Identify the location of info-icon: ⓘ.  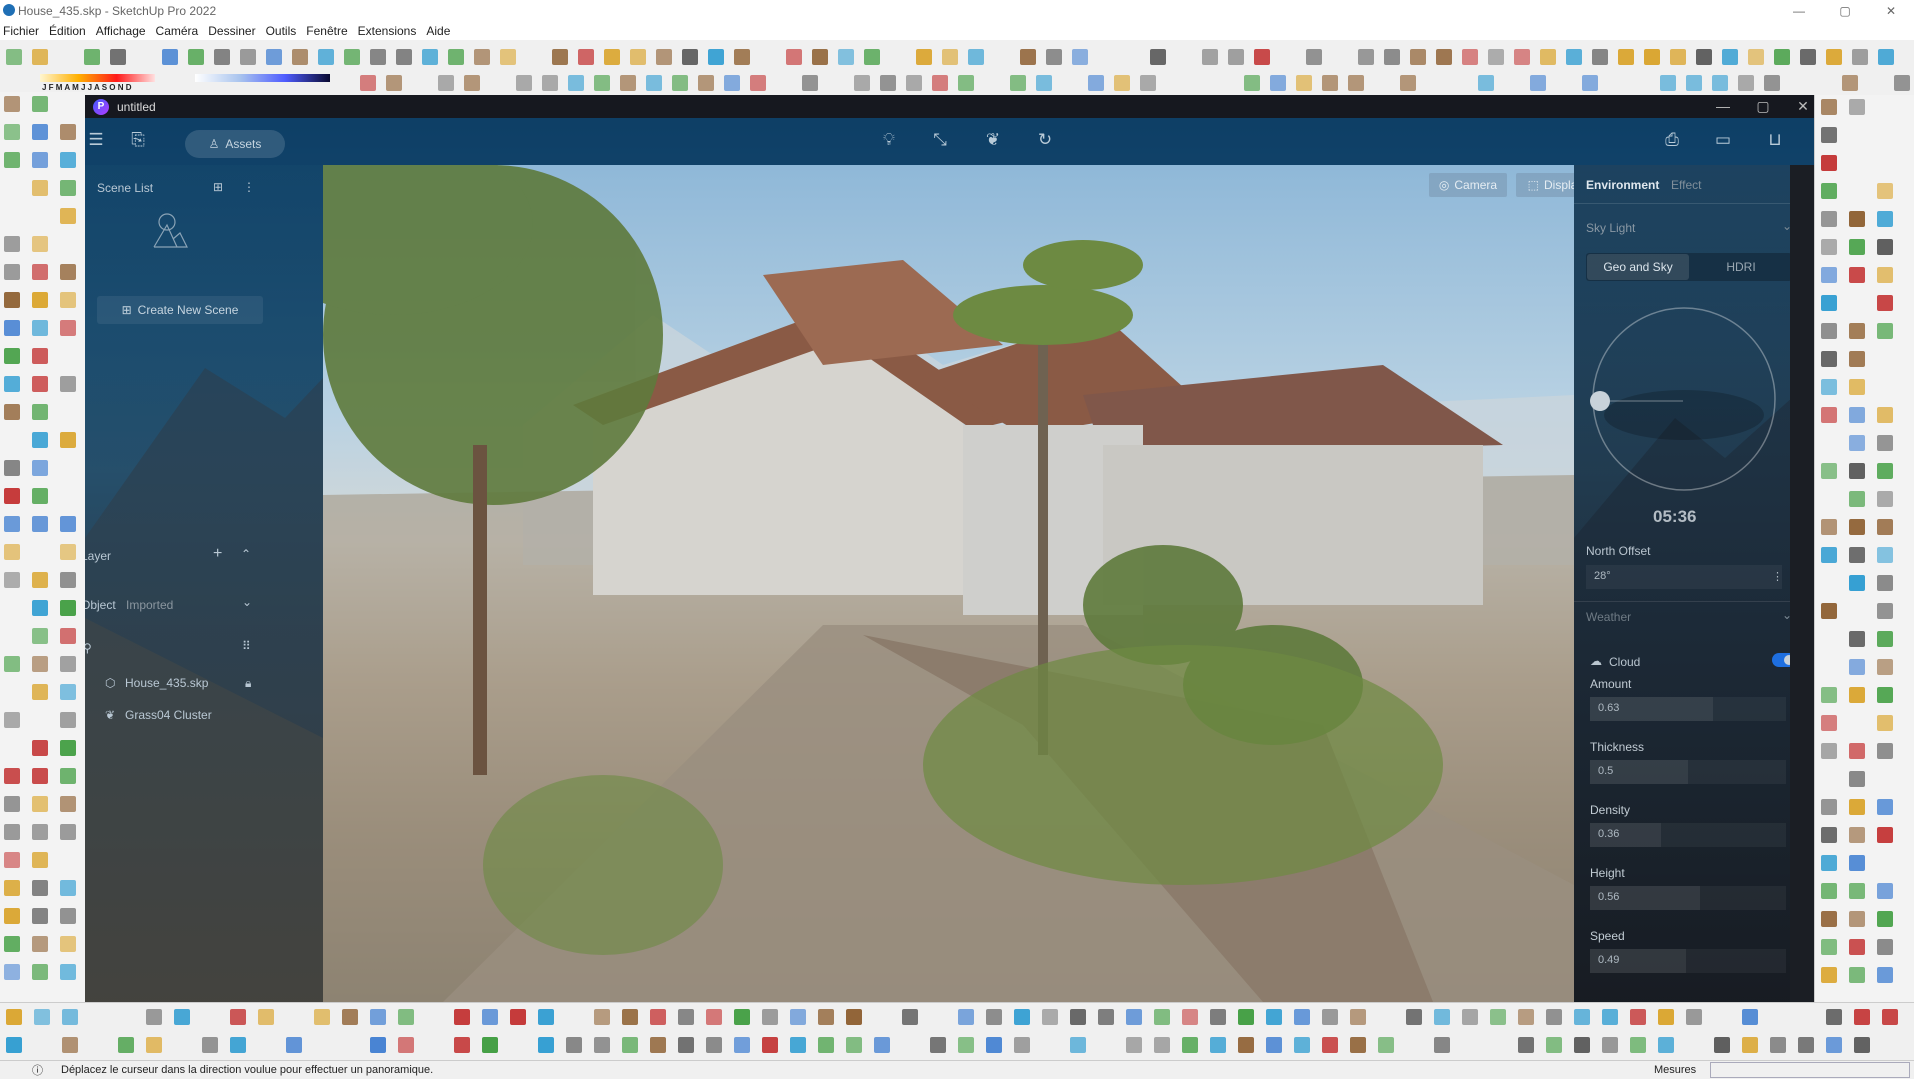
(37, 1070).